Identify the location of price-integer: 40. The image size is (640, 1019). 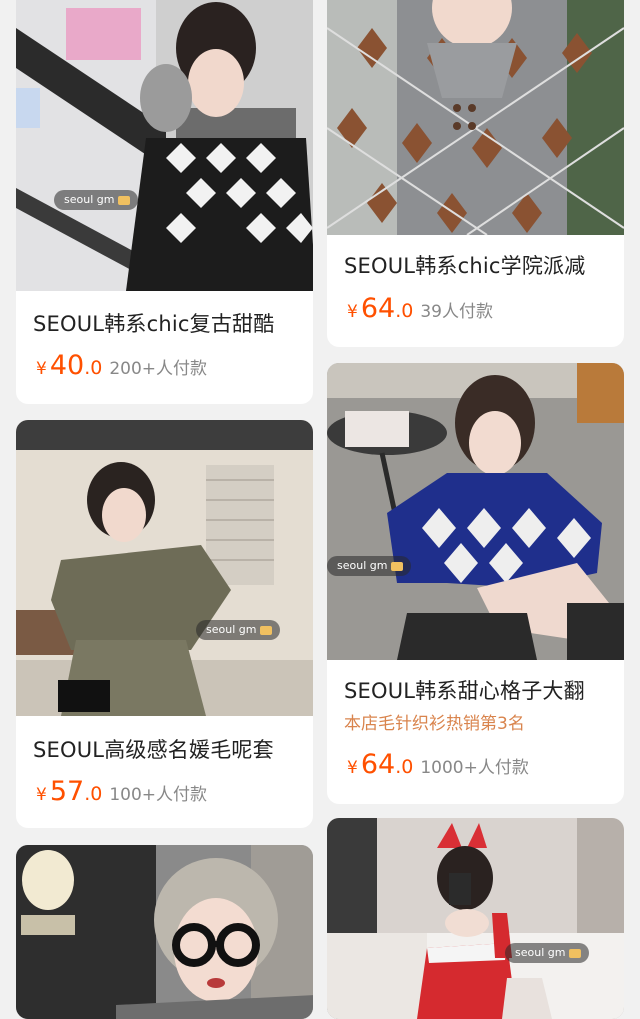
(67, 365).